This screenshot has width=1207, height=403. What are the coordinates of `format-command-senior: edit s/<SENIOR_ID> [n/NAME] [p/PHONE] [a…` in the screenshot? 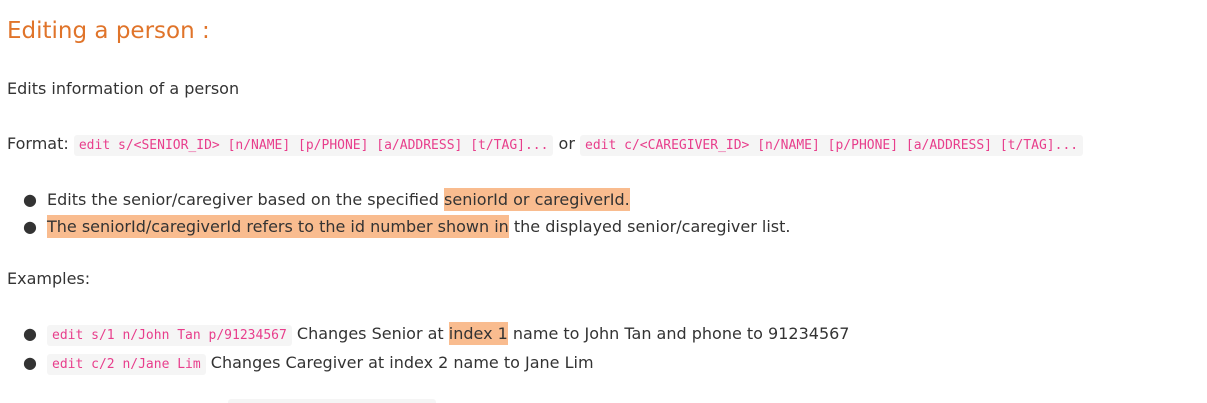 It's located at (313, 145).